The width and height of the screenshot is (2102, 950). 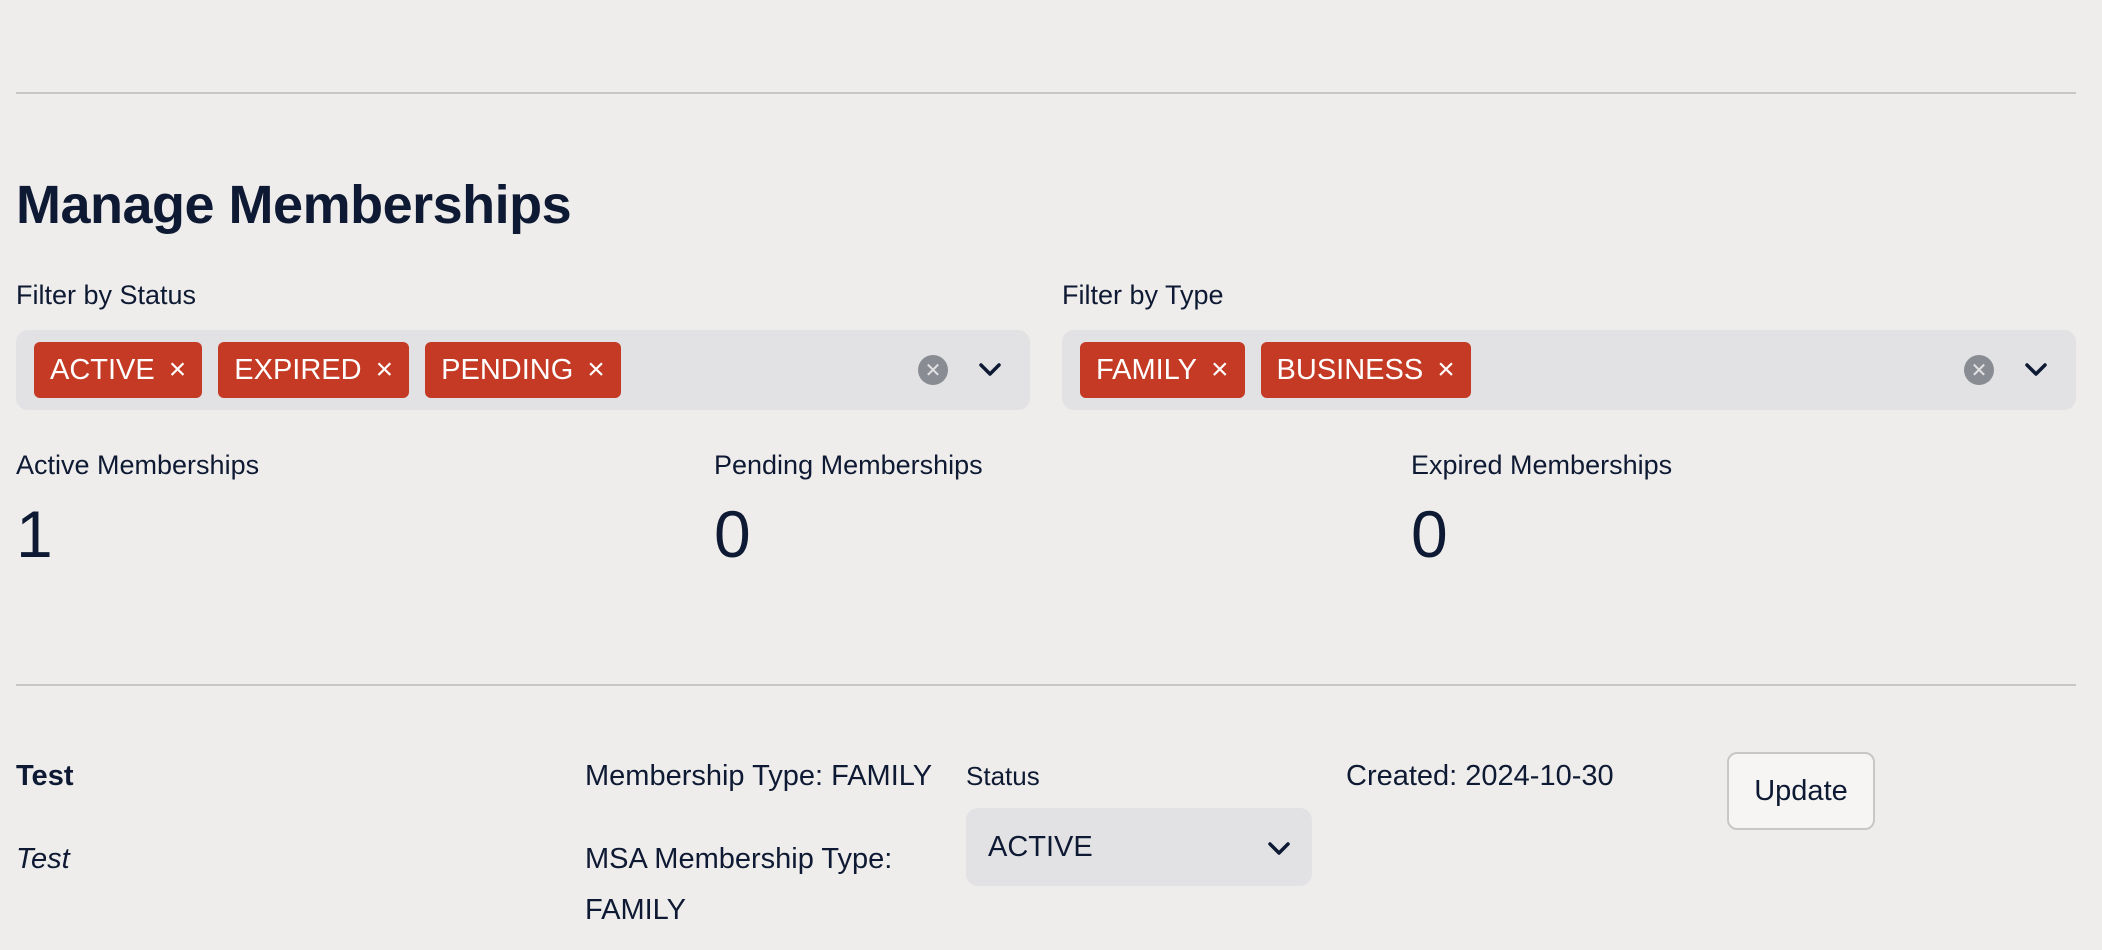 I want to click on chip-label: ACTIVE, so click(x=102, y=369).